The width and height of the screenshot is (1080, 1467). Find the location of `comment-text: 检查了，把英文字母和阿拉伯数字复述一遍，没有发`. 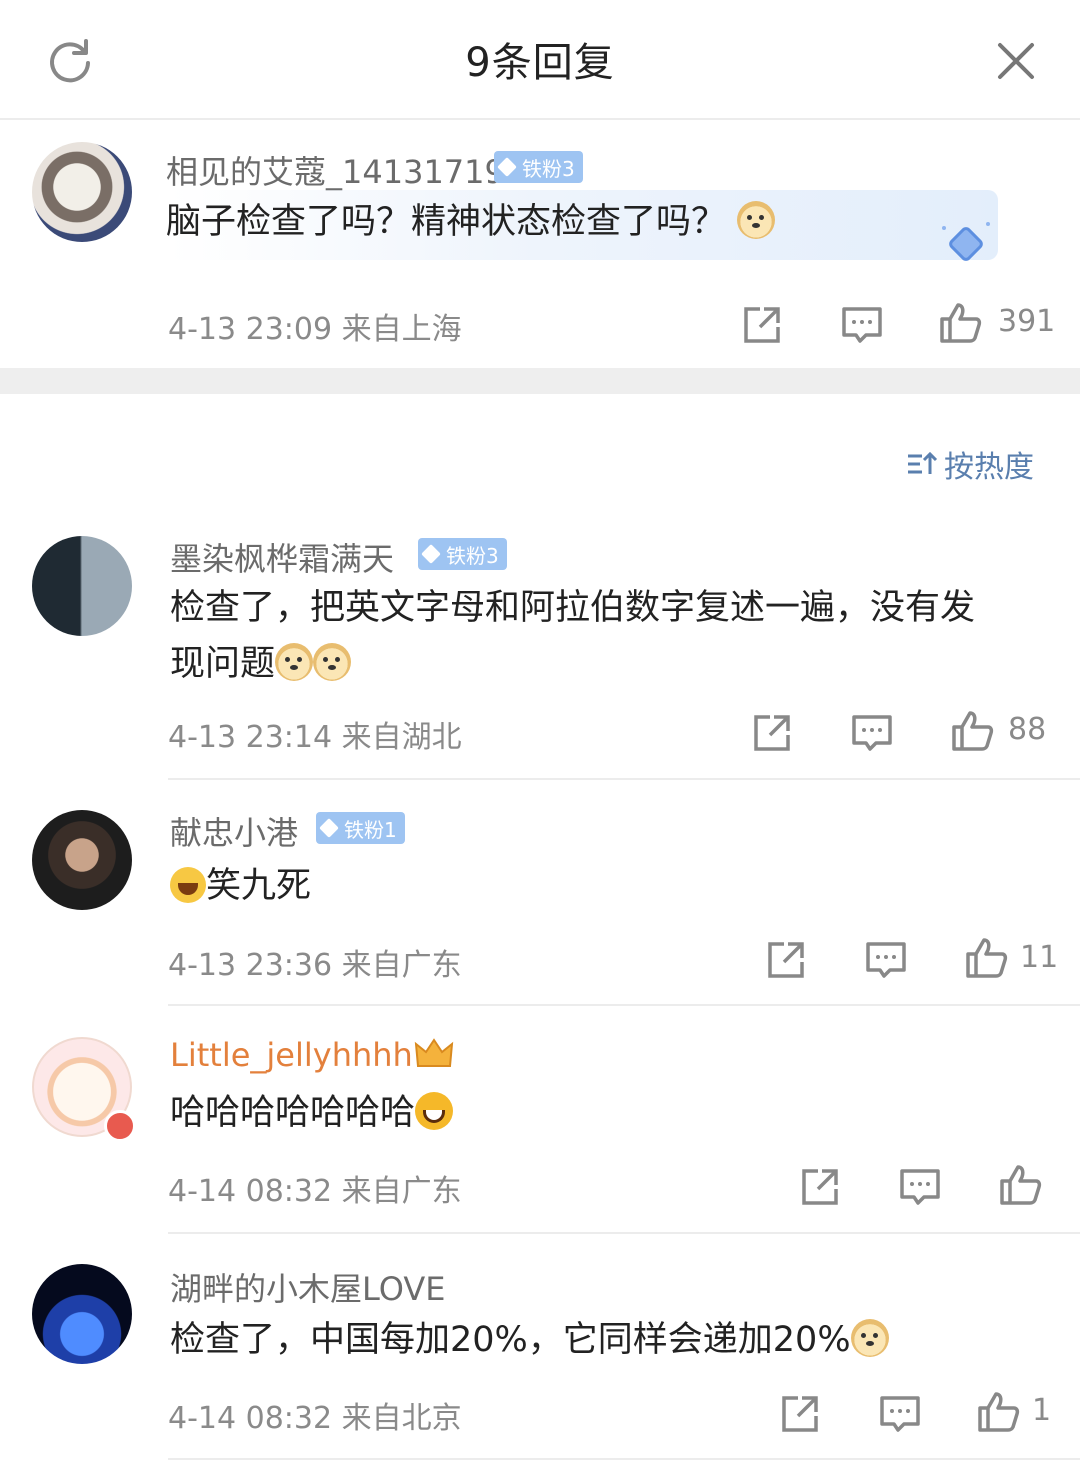

comment-text: 检查了，把英文字母和阿拉伯数字复述一遍，没有发 is located at coordinates (573, 608).